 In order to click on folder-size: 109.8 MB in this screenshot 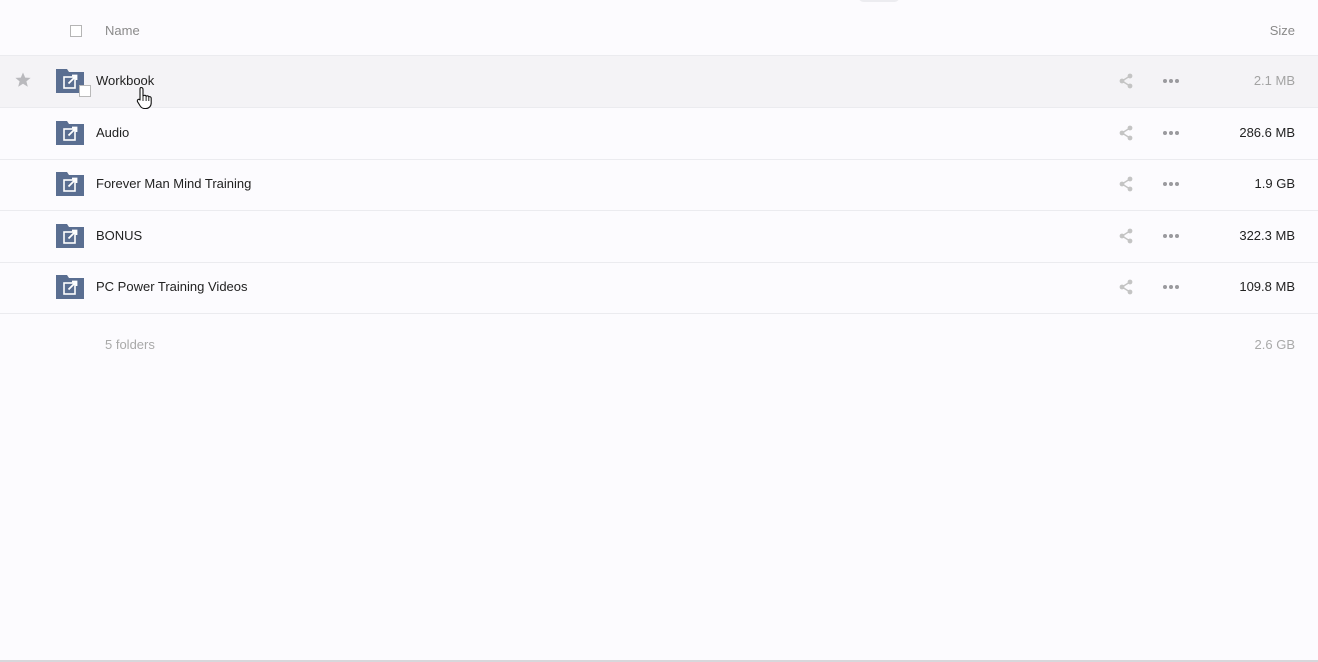, I will do `click(1267, 286)`.